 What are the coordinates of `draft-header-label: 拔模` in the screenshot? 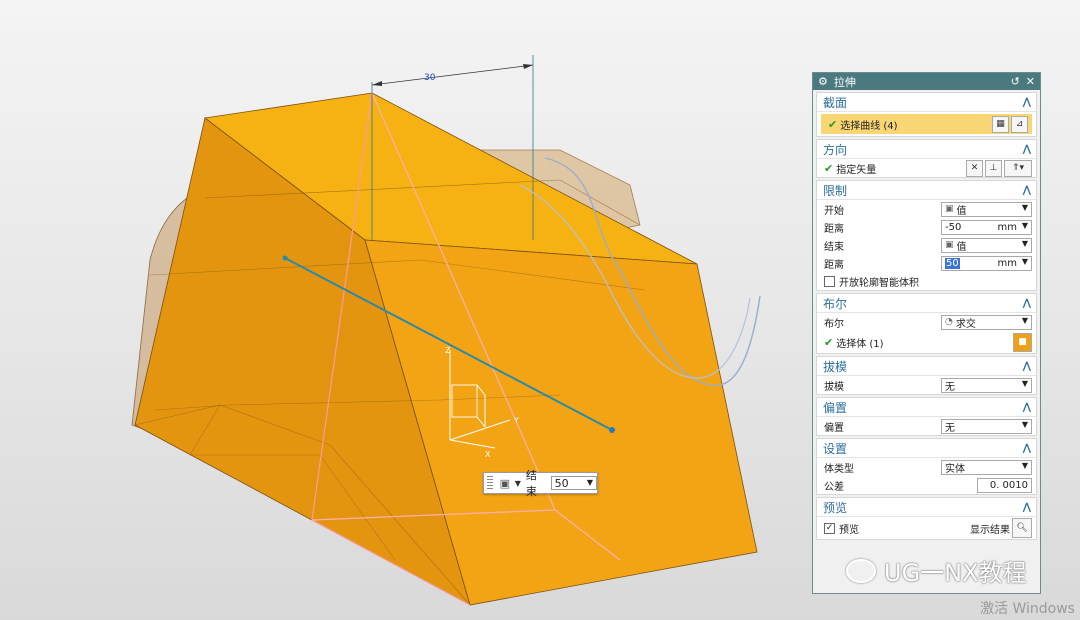 It's located at (835, 366).